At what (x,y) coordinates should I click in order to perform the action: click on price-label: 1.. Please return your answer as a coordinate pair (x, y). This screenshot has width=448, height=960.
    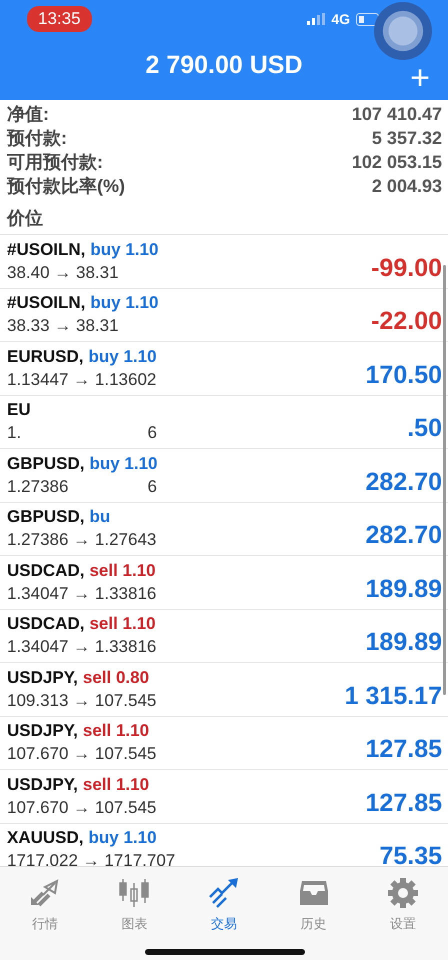
    Looking at the image, I should click on (14, 433).